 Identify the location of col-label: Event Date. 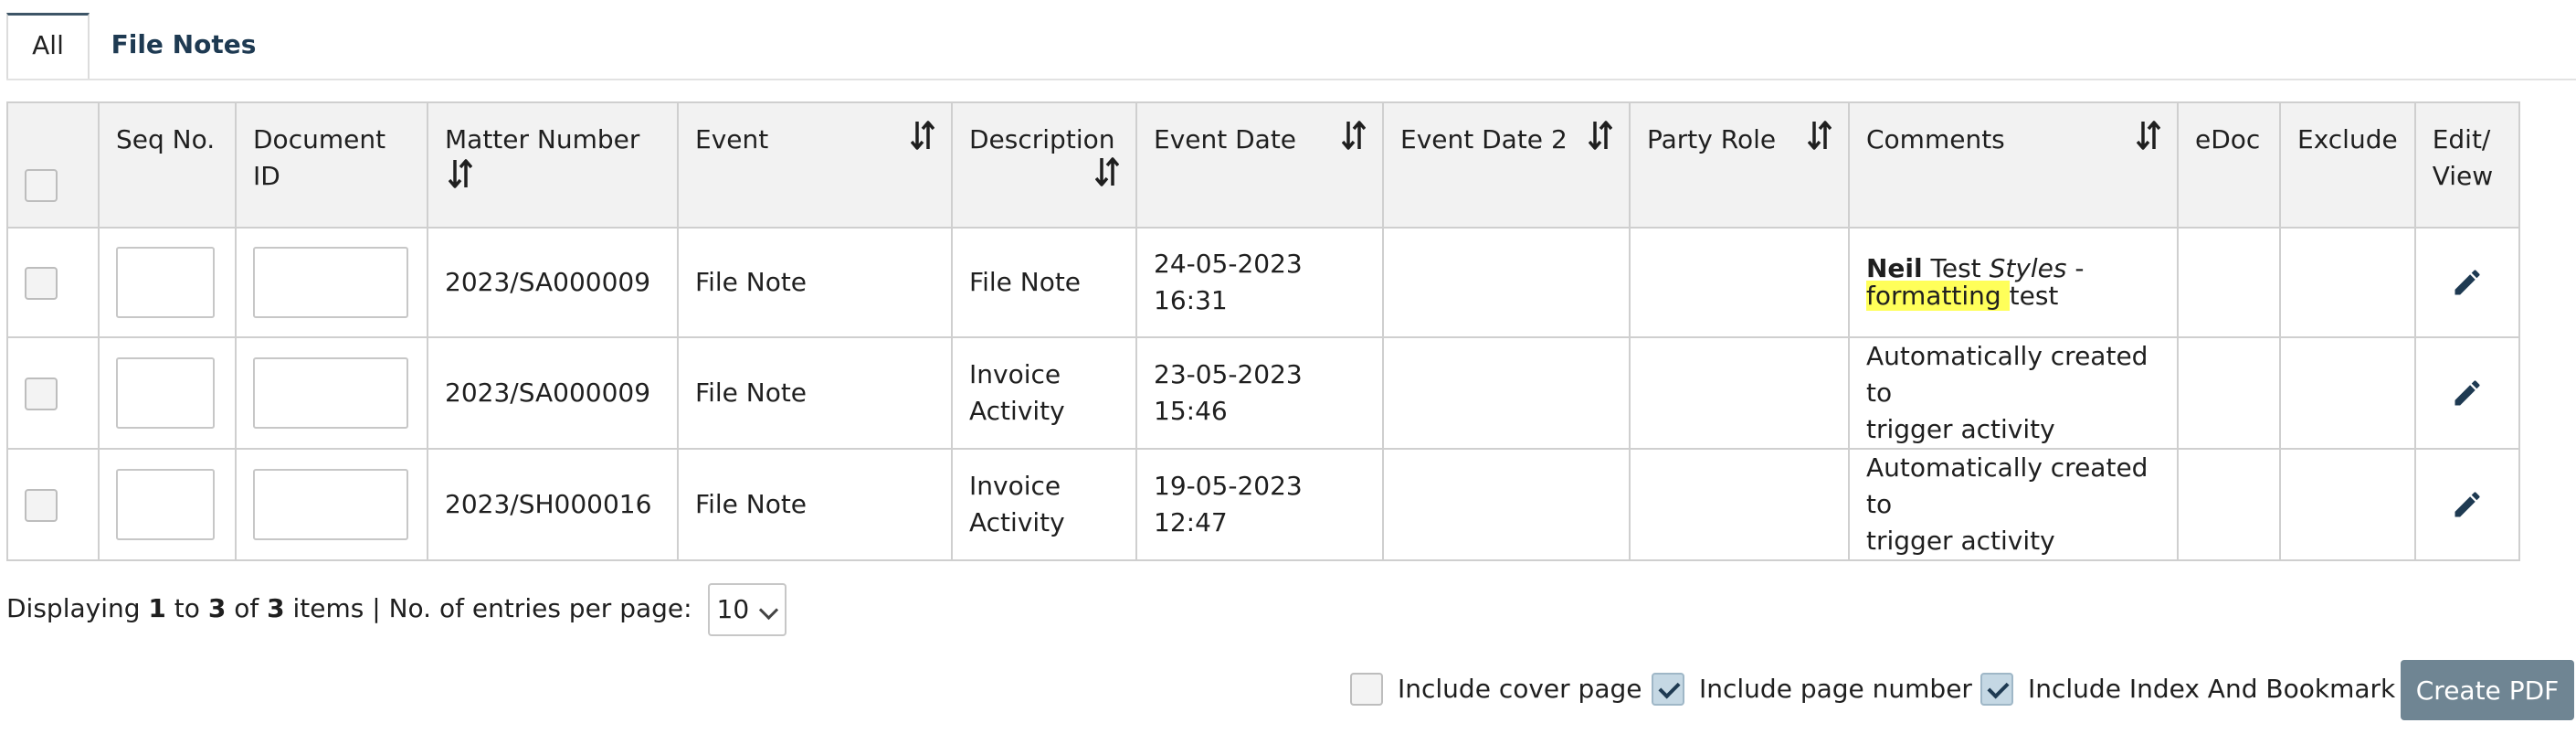
(1225, 139).